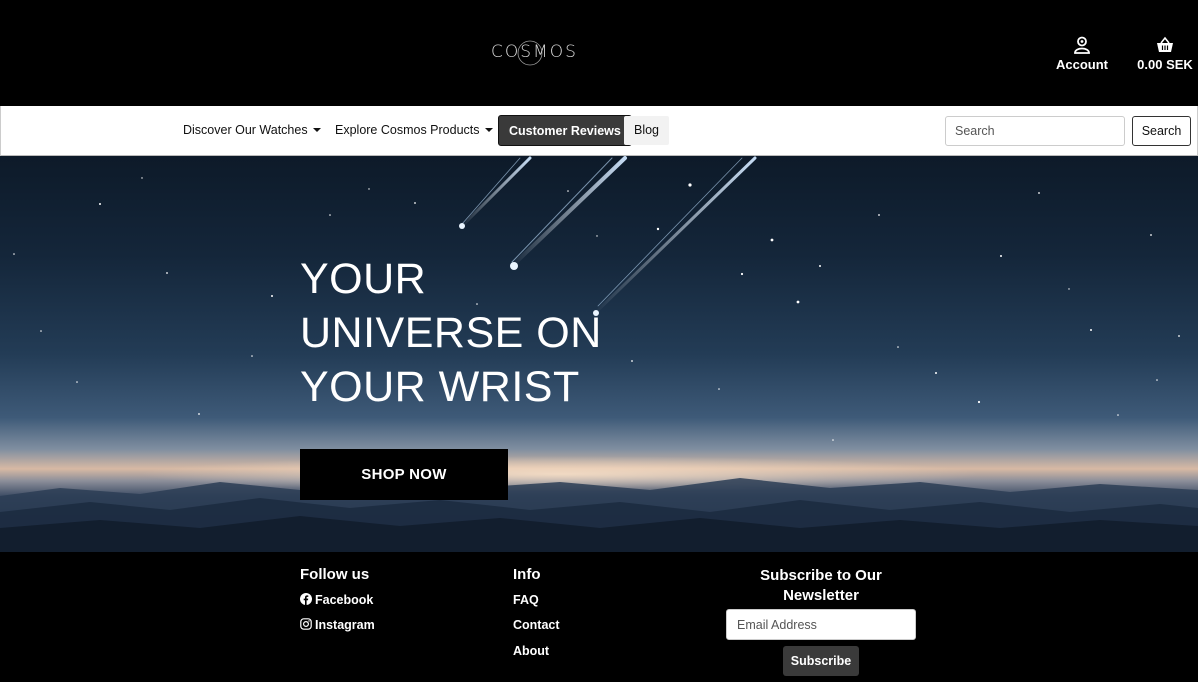 The width and height of the screenshot is (1198, 682). What do you see at coordinates (1161, 131) in the screenshot?
I see `search-button: Search` at bounding box center [1161, 131].